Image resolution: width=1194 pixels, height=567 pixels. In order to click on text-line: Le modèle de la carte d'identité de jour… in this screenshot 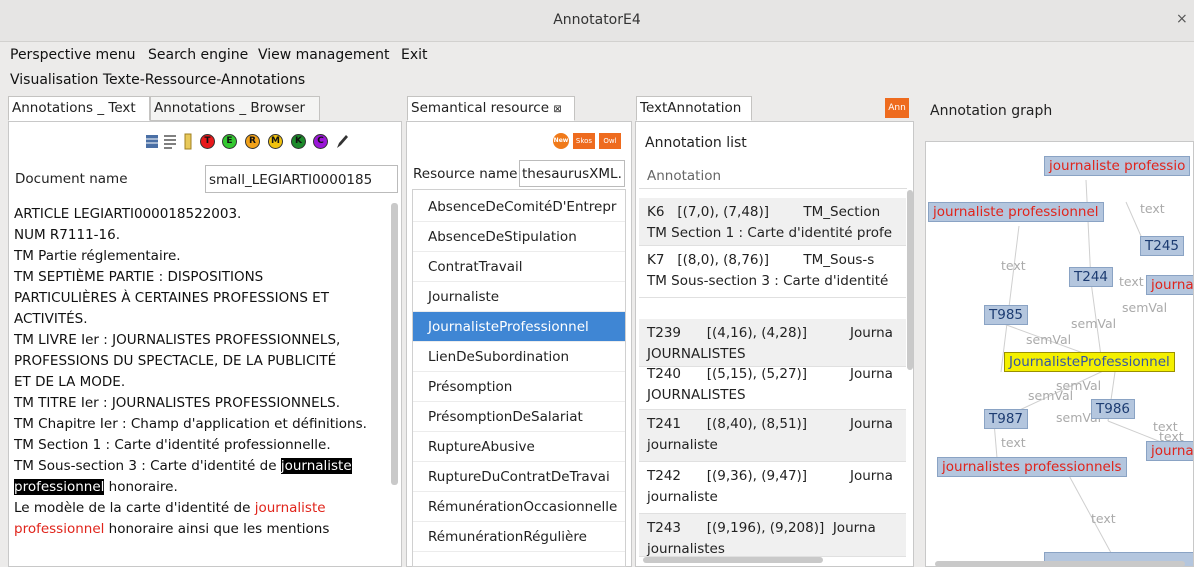, I will do `click(170, 508)`.